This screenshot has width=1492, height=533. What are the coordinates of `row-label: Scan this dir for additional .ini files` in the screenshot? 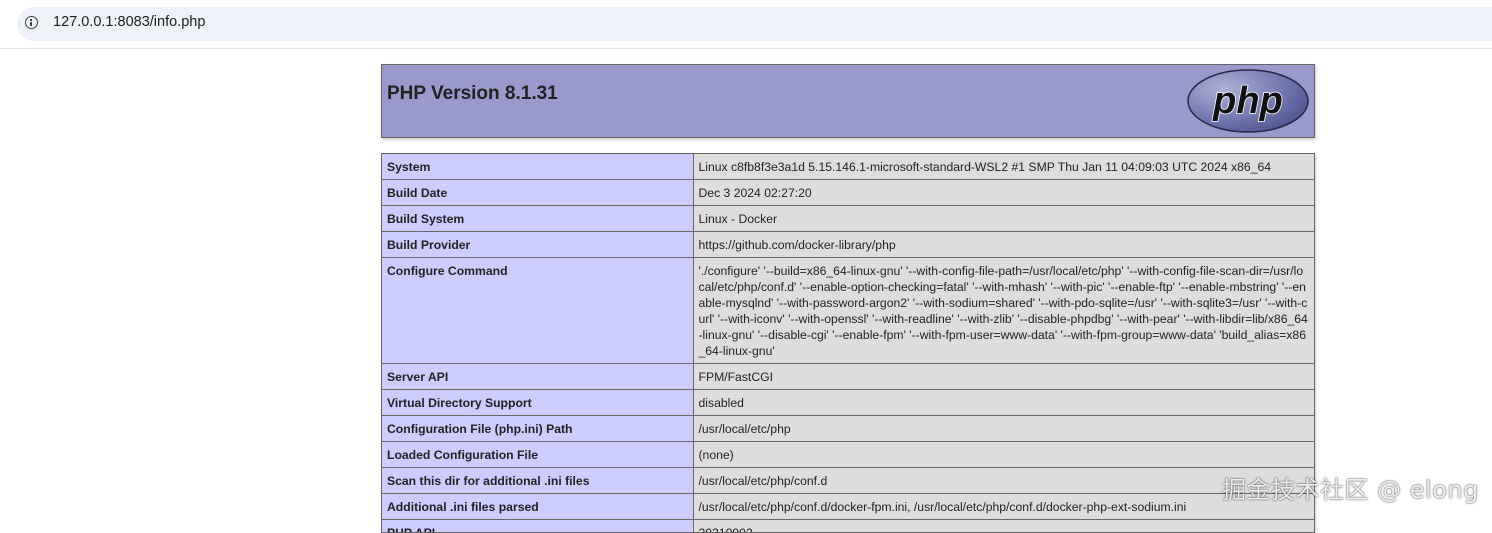 It's located at (537, 481).